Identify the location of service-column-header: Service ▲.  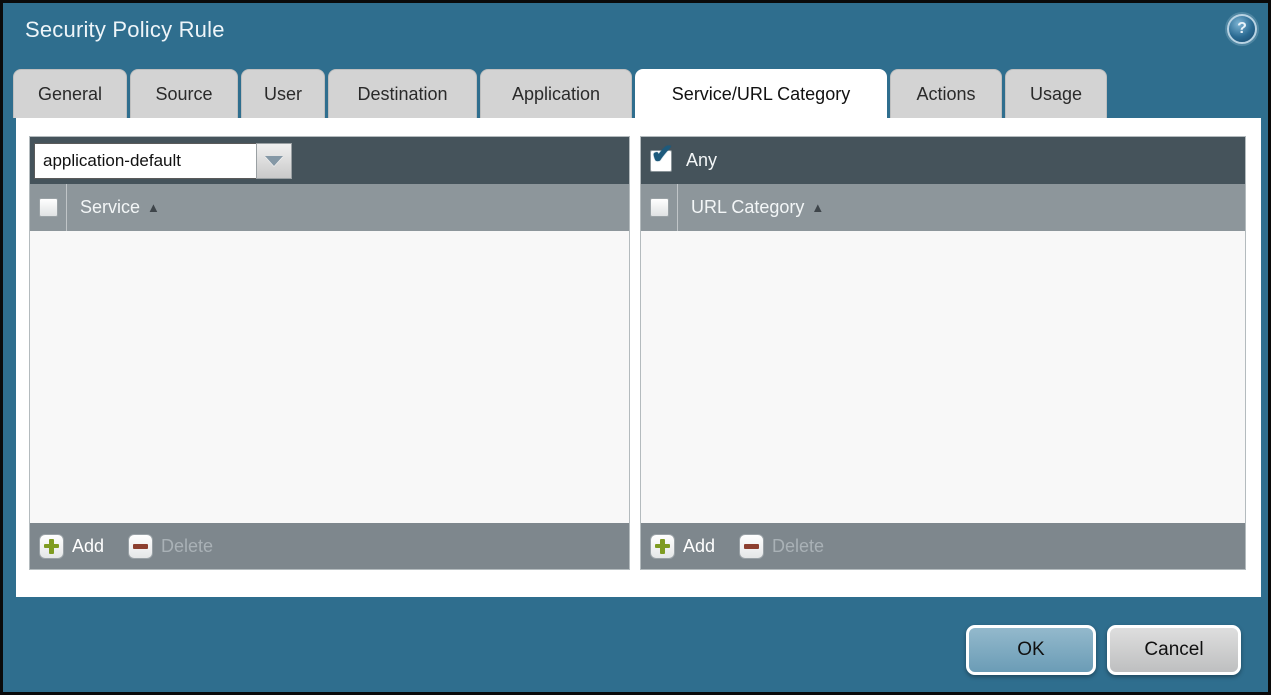
(329, 207).